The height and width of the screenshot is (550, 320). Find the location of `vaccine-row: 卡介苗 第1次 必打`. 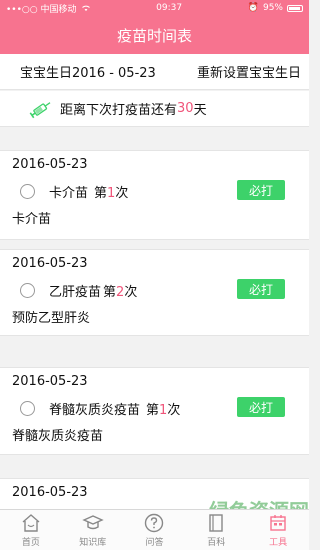

vaccine-row: 卡介苗 第1次 必打 is located at coordinates (152, 191).